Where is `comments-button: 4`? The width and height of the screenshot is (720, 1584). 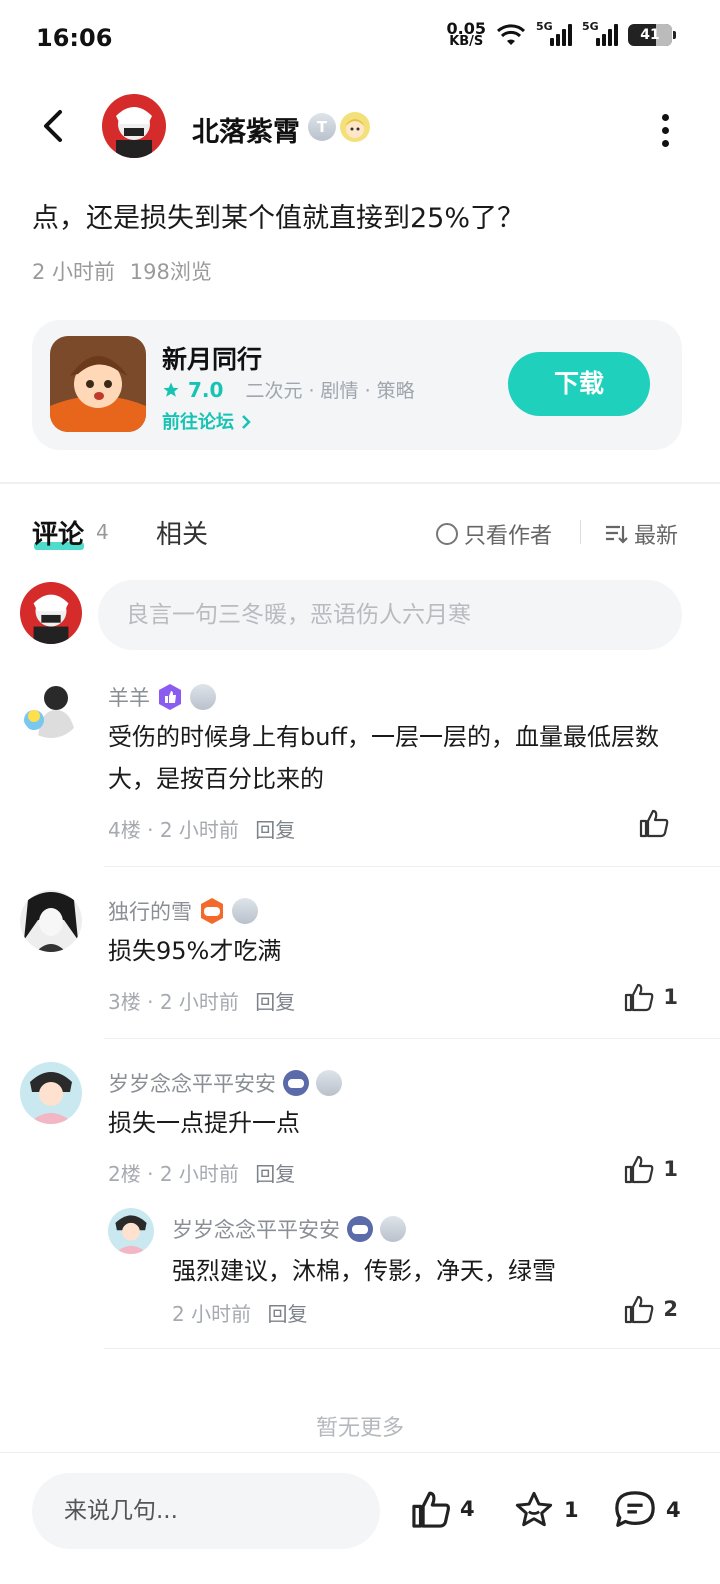
comments-button: 4 is located at coordinates (646, 1510).